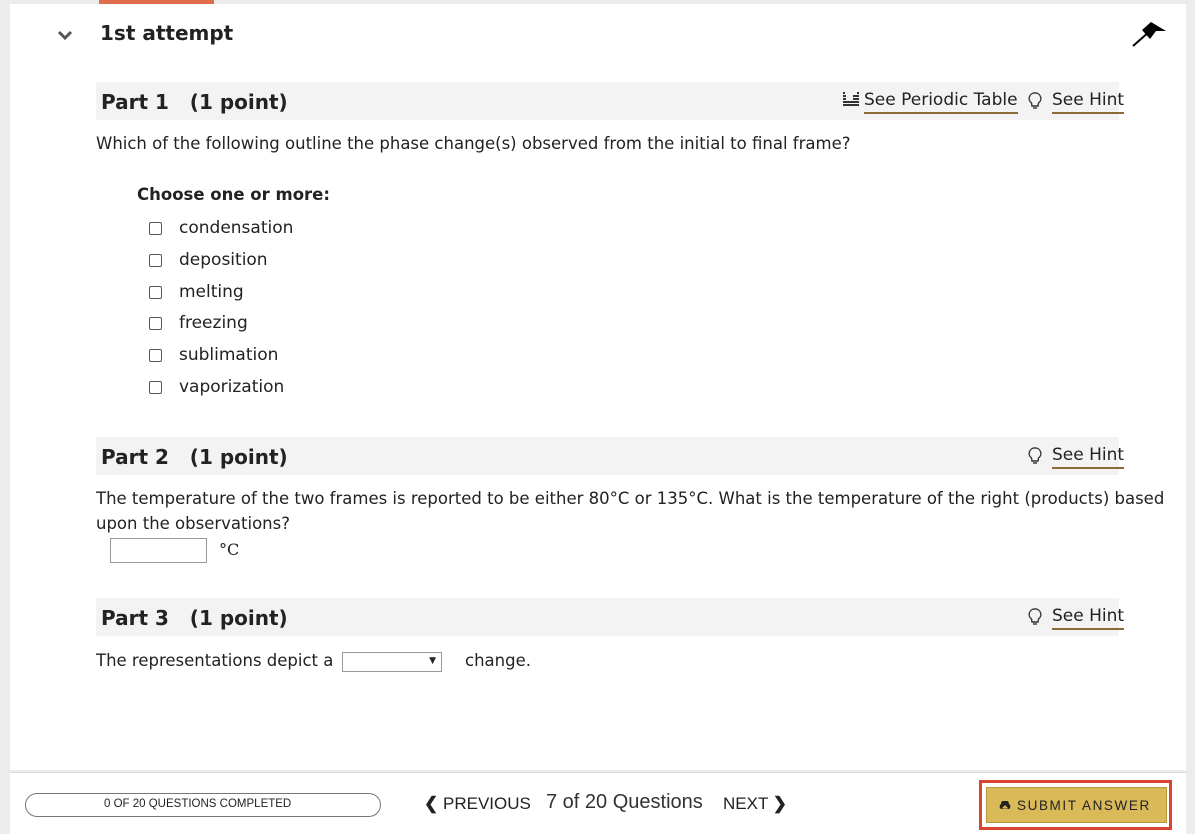 The image size is (1195, 834). What do you see at coordinates (941, 102) in the screenshot?
I see `see-periodic-table-link: See Periodic Table` at bounding box center [941, 102].